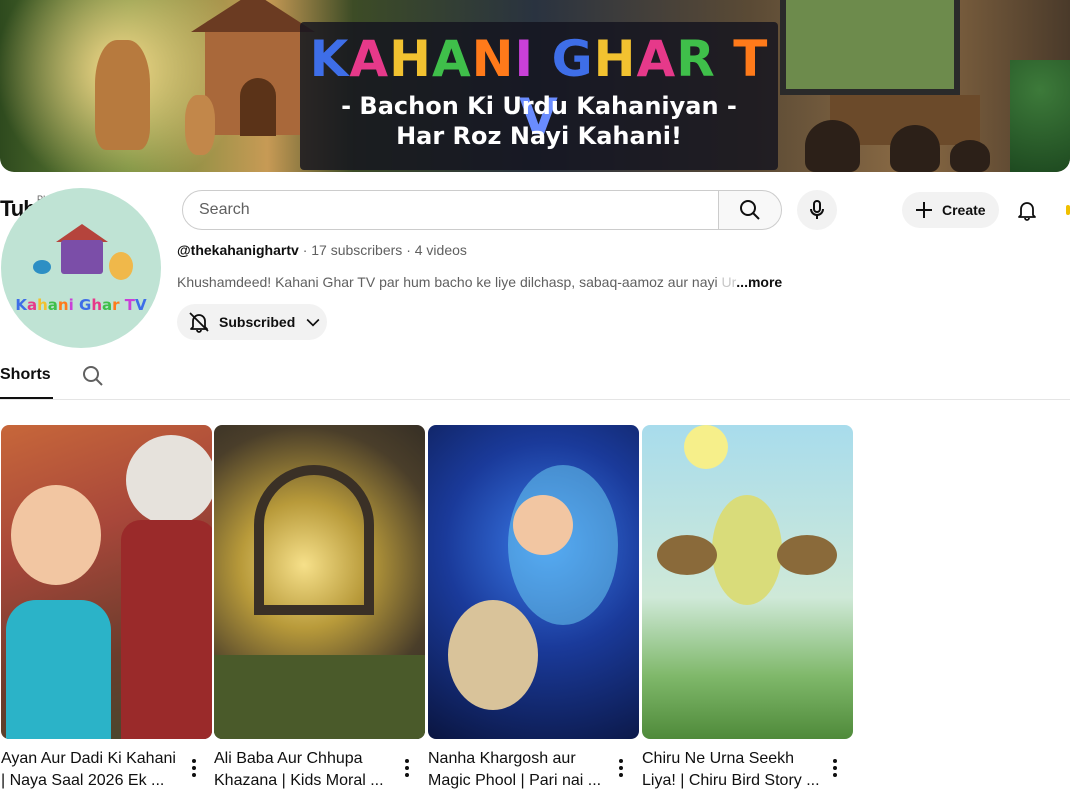 This screenshot has height=797, width=1070. Describe the element at coordinates (1040, 116) in the screenshot. I see `banner-plant-illustration` at that location.